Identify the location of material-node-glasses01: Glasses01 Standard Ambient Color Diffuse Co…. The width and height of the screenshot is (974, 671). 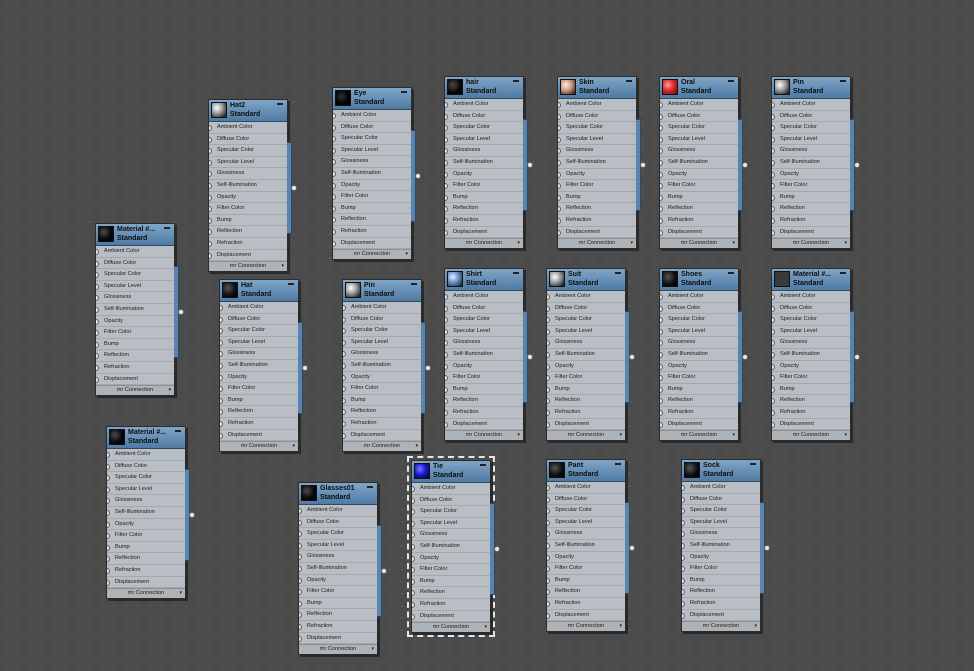
(342, 569).